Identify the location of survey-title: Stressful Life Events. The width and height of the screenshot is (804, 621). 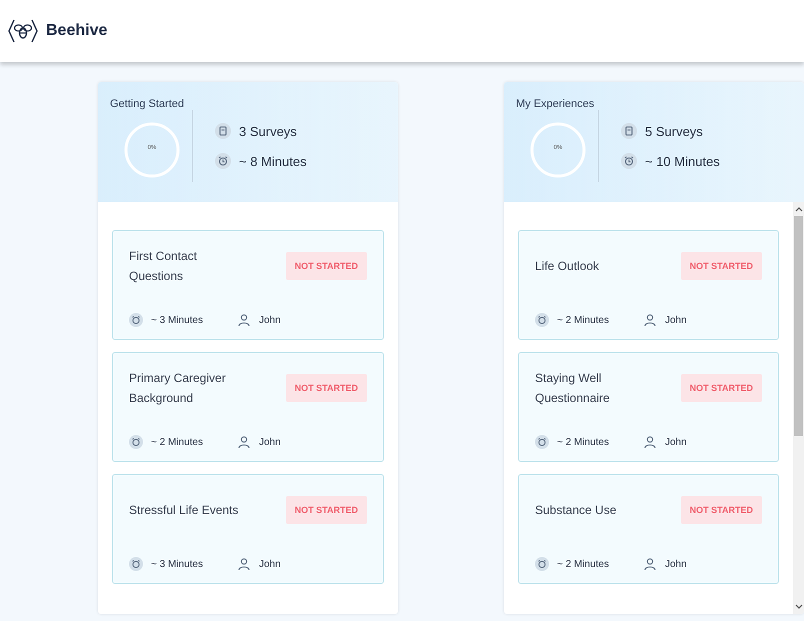
(184, 510).